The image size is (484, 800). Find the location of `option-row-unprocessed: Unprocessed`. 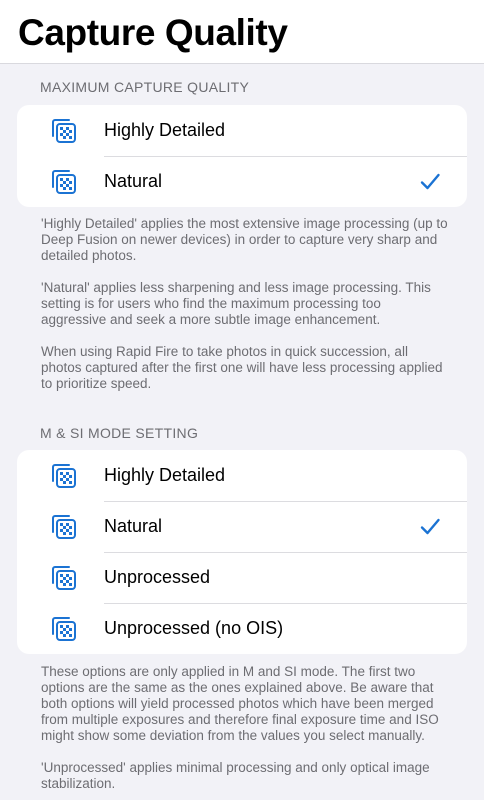

option-row-unprocessed: Unprocessed is located at coordinates (242, 577).